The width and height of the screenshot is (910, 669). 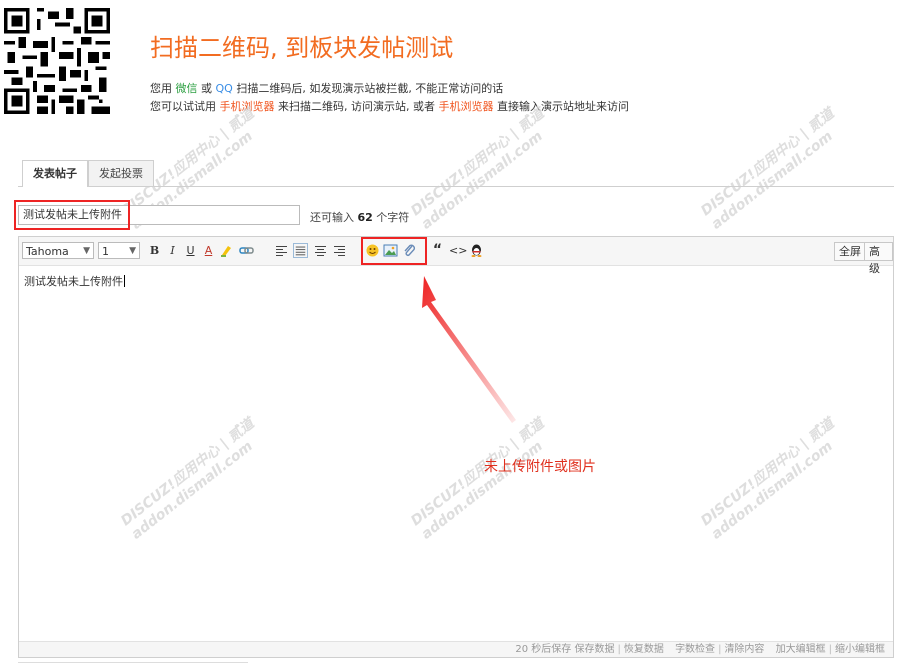 What do you see at coordinates (327, 88) in the screenshot?
I see `instruction-line-1: 您用 微信 或 QQ 扫描二维码后, 如发现演示站被拦截, 不能正常访问的话` at bounding box center [327, 88].